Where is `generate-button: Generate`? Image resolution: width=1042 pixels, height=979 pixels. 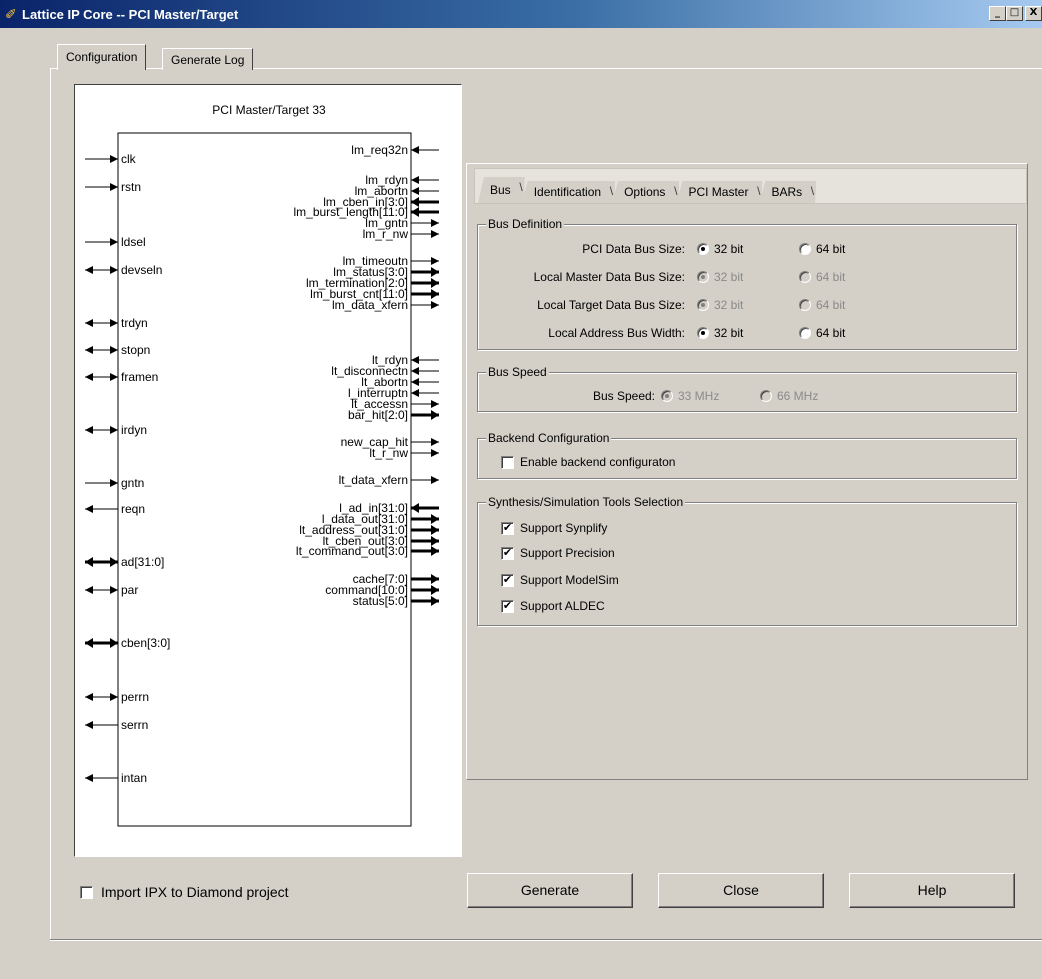 generate-button: Generate is located at coordinates (550, 890).